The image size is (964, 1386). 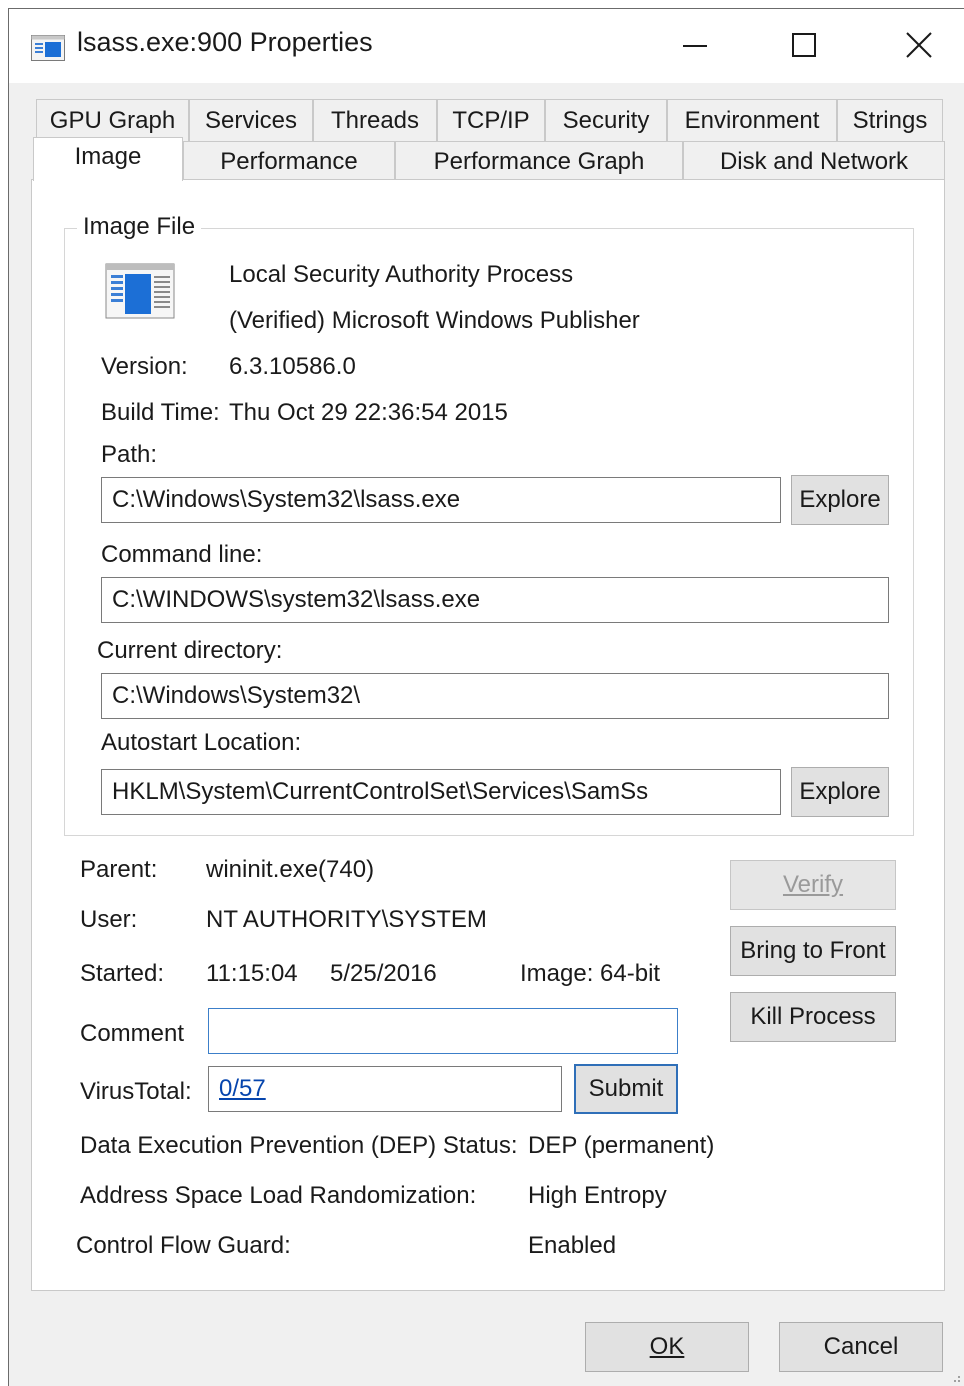 I want to click on path-explore-label: Explore, so click(x=840, y=499).